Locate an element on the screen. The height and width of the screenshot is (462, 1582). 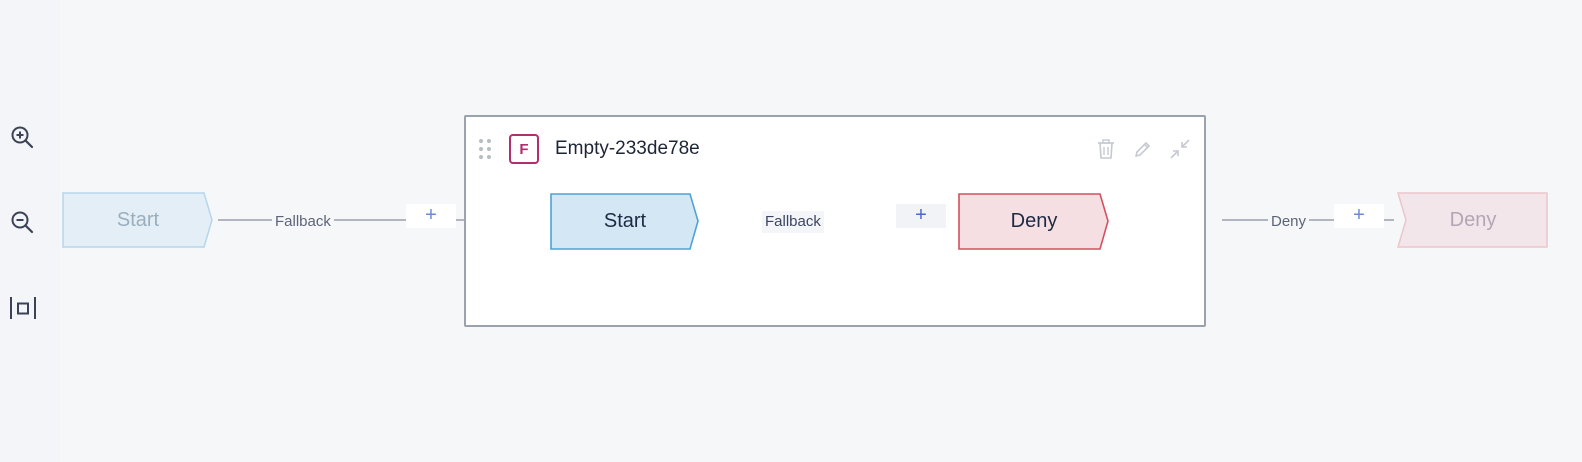
deny-node: Deny is located at coordinates (1473, 220).